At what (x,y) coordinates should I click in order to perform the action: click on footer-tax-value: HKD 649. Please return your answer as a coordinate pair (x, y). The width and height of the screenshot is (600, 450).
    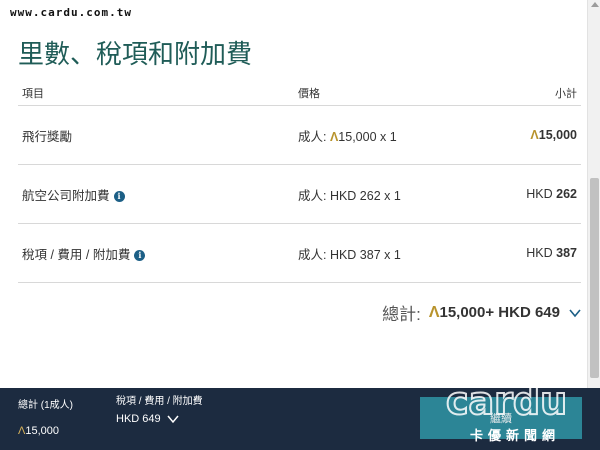
    Looking at the image, I should click on (161, 419).